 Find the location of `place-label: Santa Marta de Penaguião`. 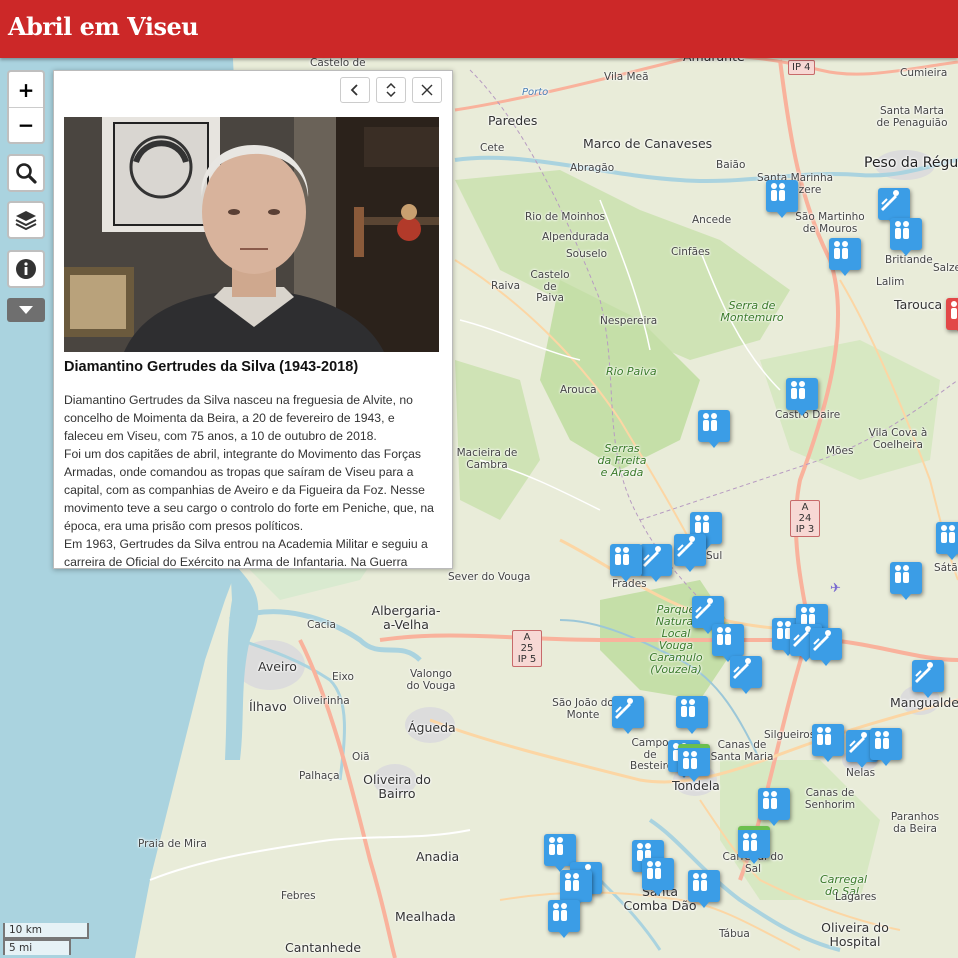

place-label: Santa Marta de Penaguião is located at coordinates (912, 117).